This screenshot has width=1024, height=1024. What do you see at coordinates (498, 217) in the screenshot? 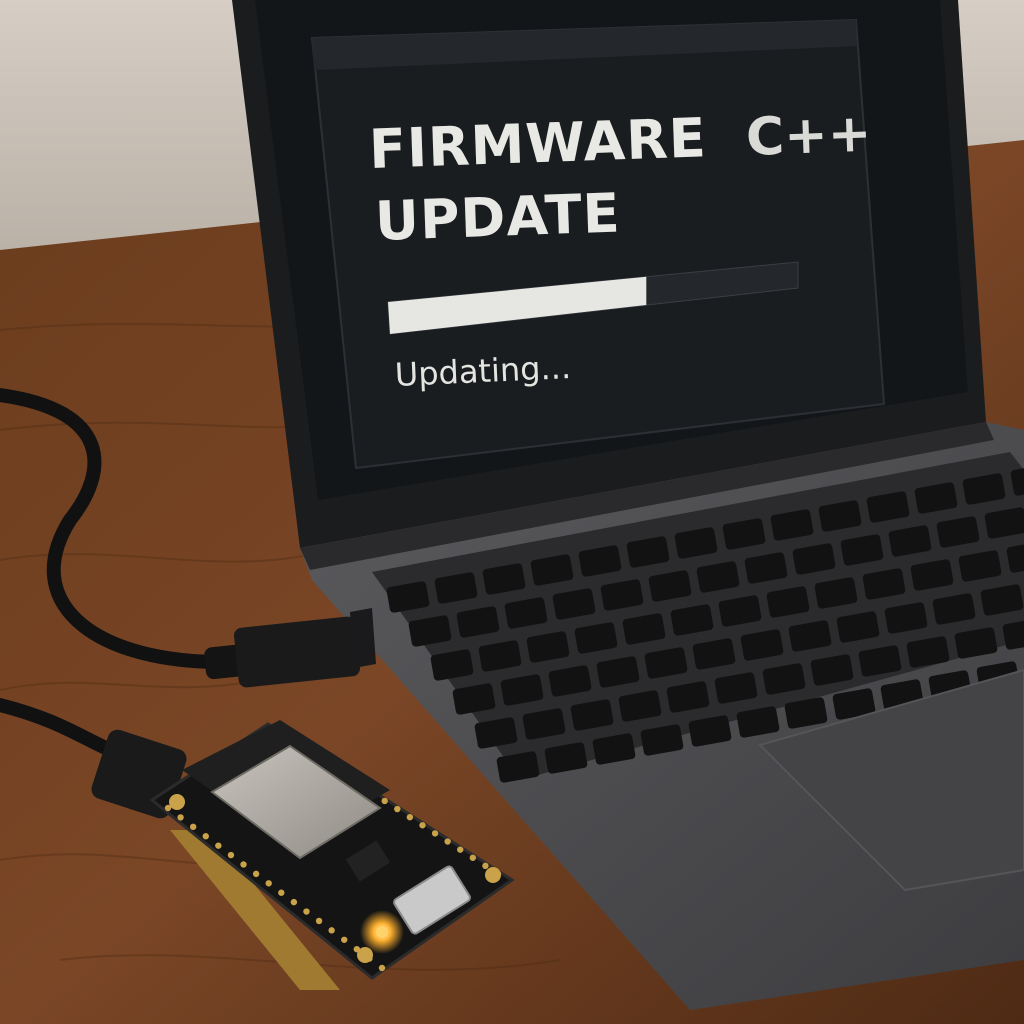
I see `screen-title-line-2: UPDATE` at bounding box center [498, 217].